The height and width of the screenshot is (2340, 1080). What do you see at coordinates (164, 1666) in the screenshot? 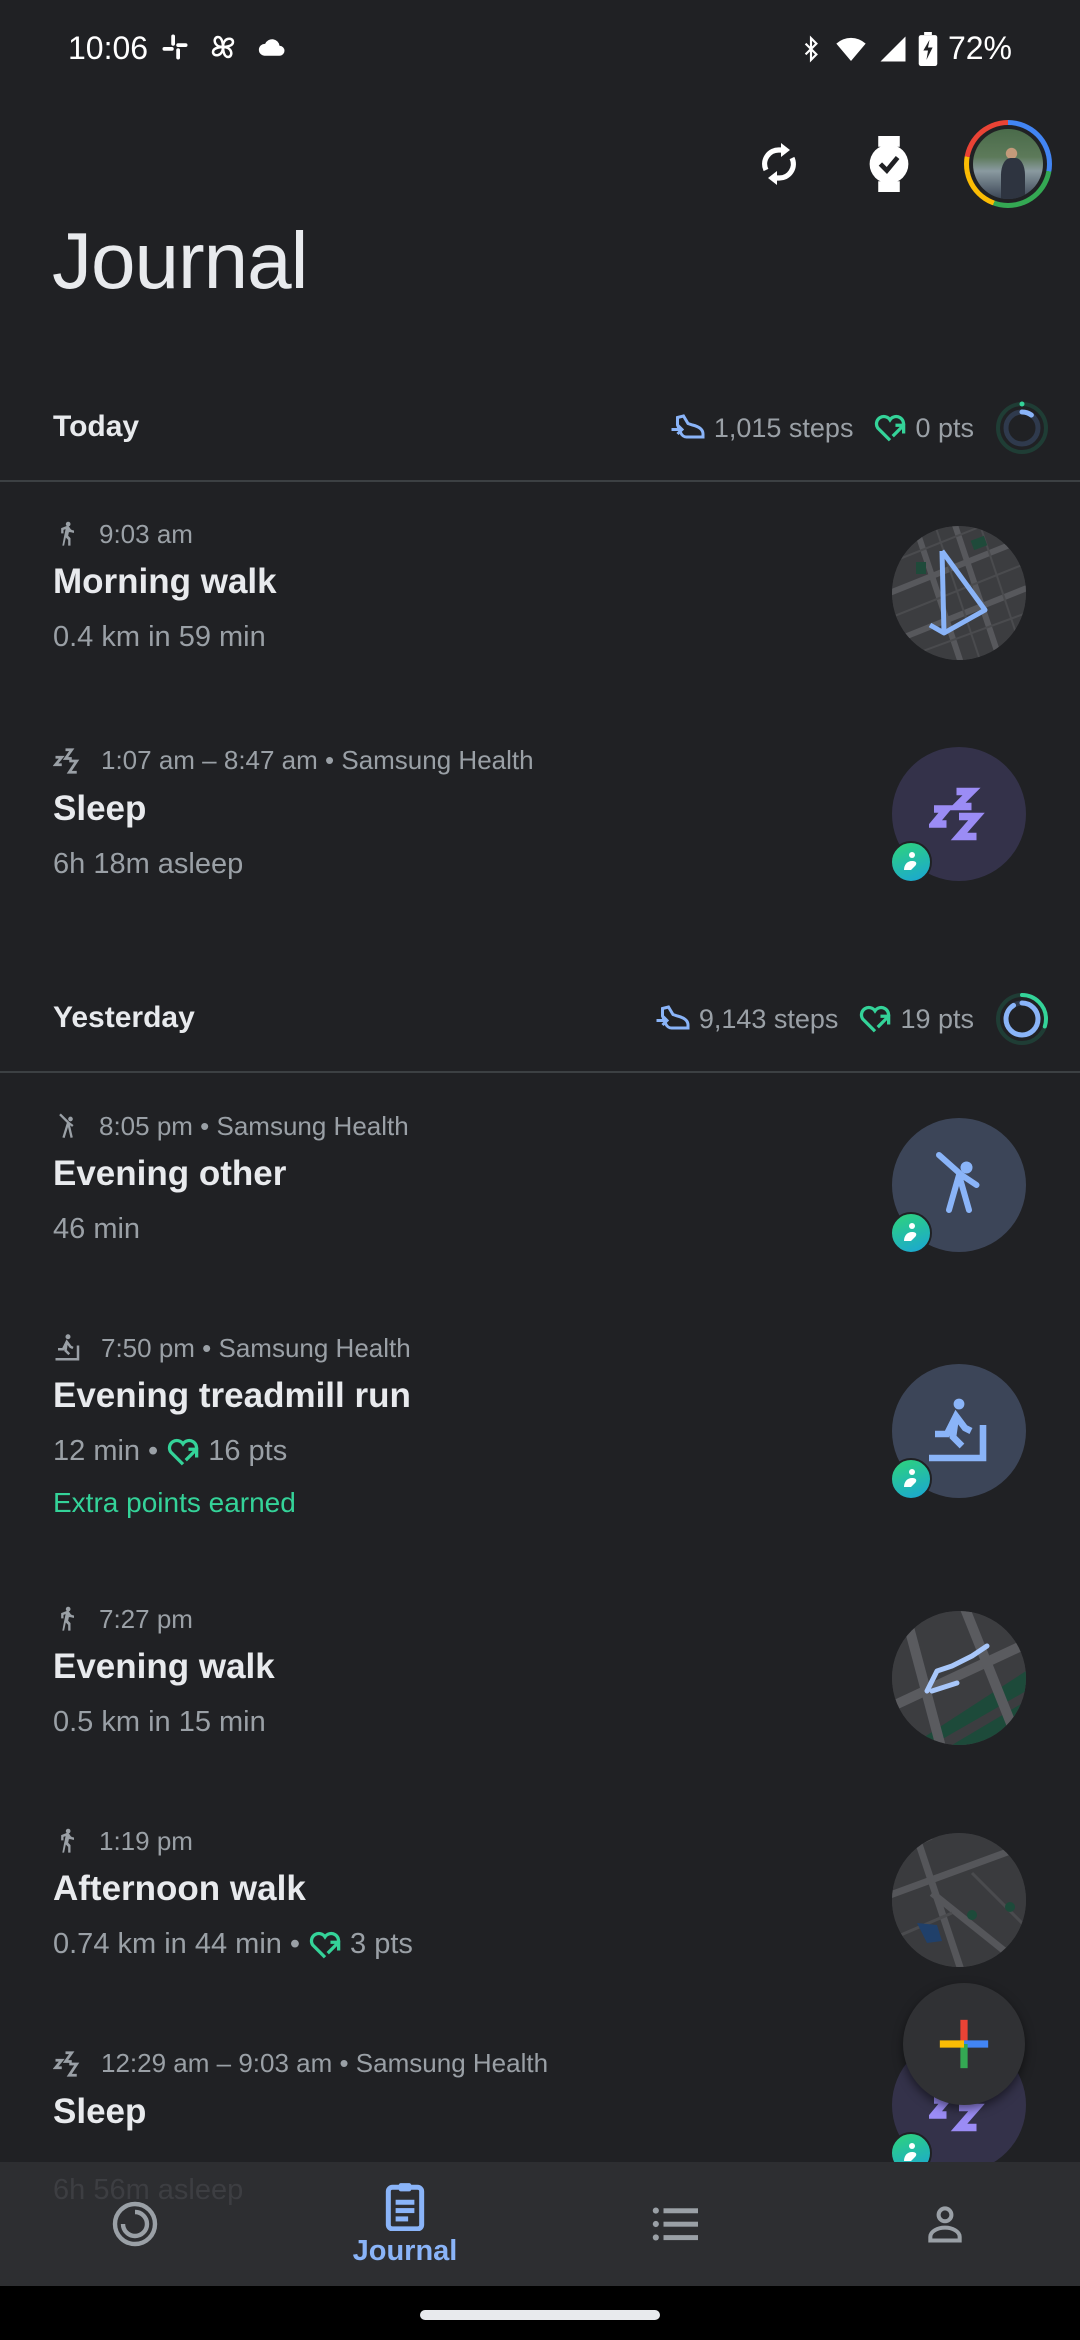
I see `entry-title: Evening walk` at bounding box center [164, 1666].